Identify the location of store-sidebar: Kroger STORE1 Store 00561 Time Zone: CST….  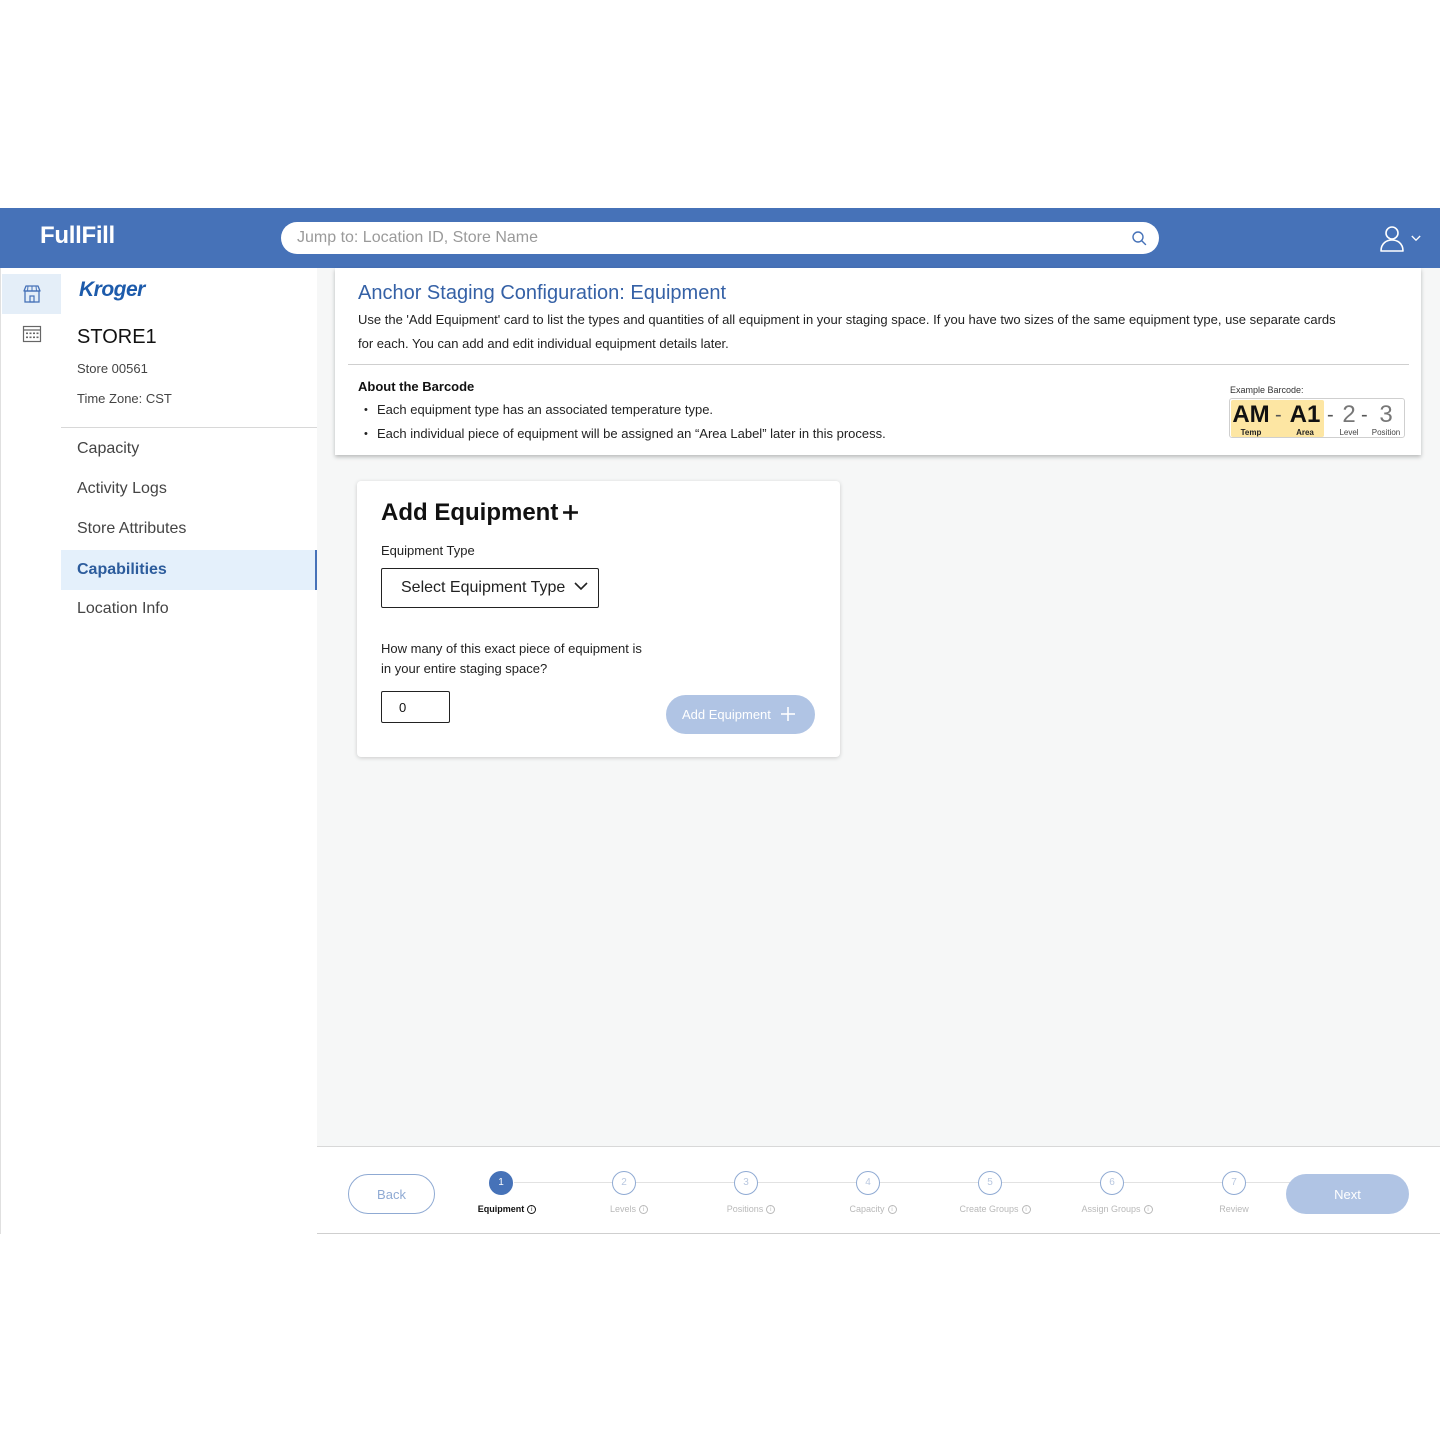
(189, 751).